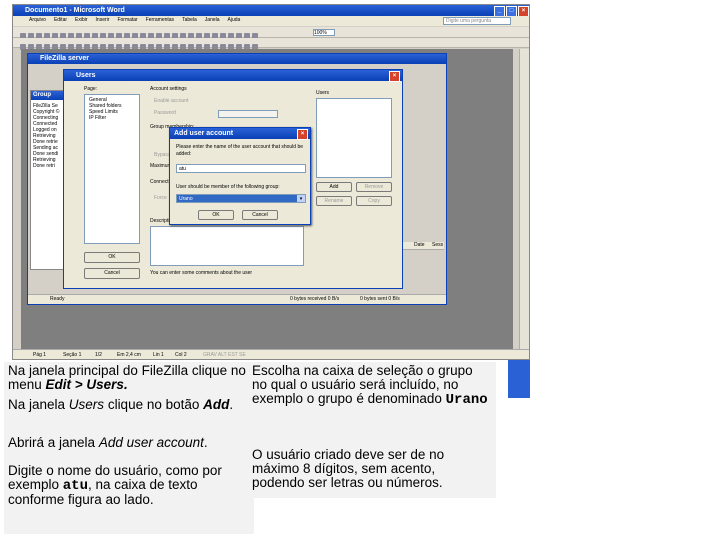 The height and width of the screenshot is (540, 720). What do you see at coordinates (57, 299) in the screenshot?
I see `status-ready: Ready` at bounding box center [57, 299].